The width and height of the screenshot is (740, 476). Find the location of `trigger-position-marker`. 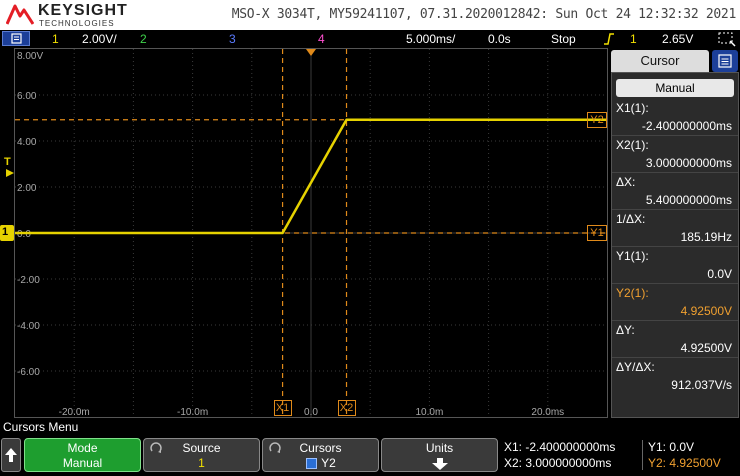

trigger-position-marker is located at coordinates (311, 52).